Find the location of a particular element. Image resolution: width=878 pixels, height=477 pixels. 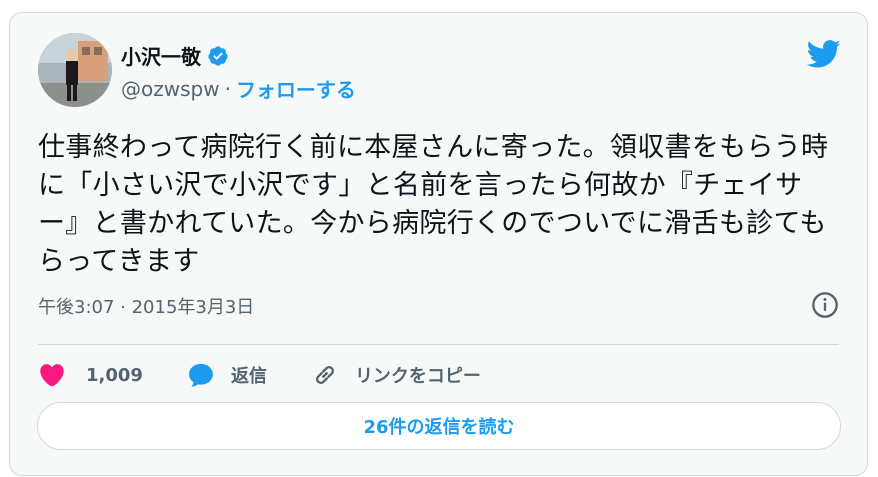

copy-link-label: リンクをコピー is located at coordinates (417, 376).